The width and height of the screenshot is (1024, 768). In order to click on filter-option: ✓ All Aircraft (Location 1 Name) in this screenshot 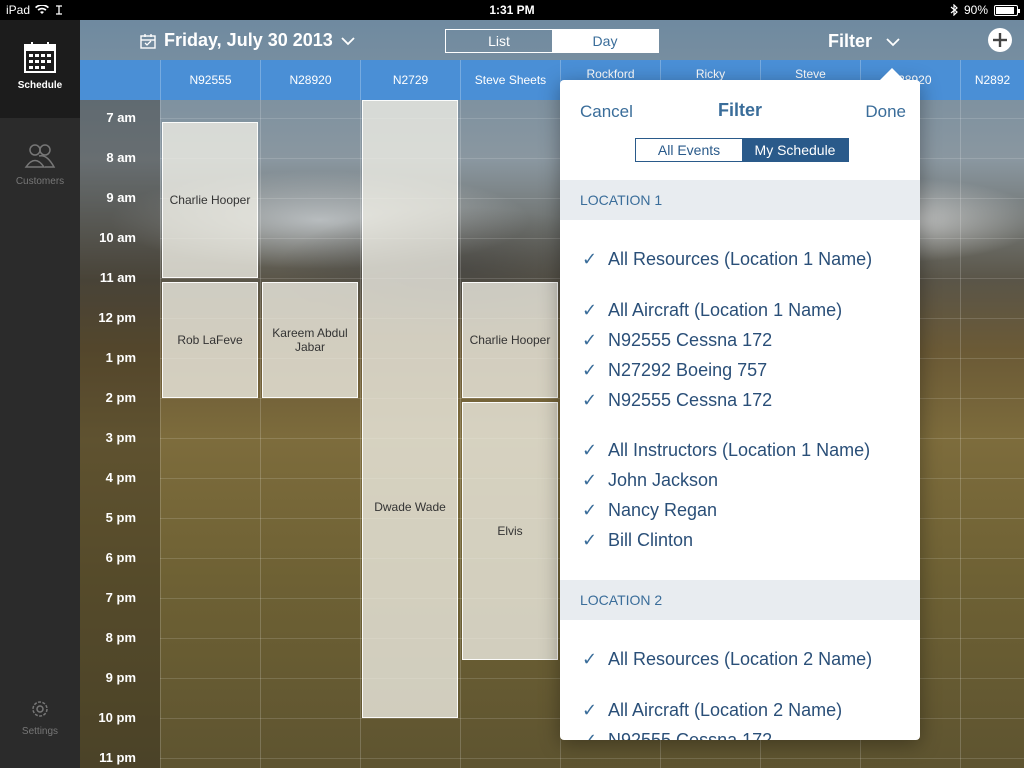, I will do `click(712, 310)`.